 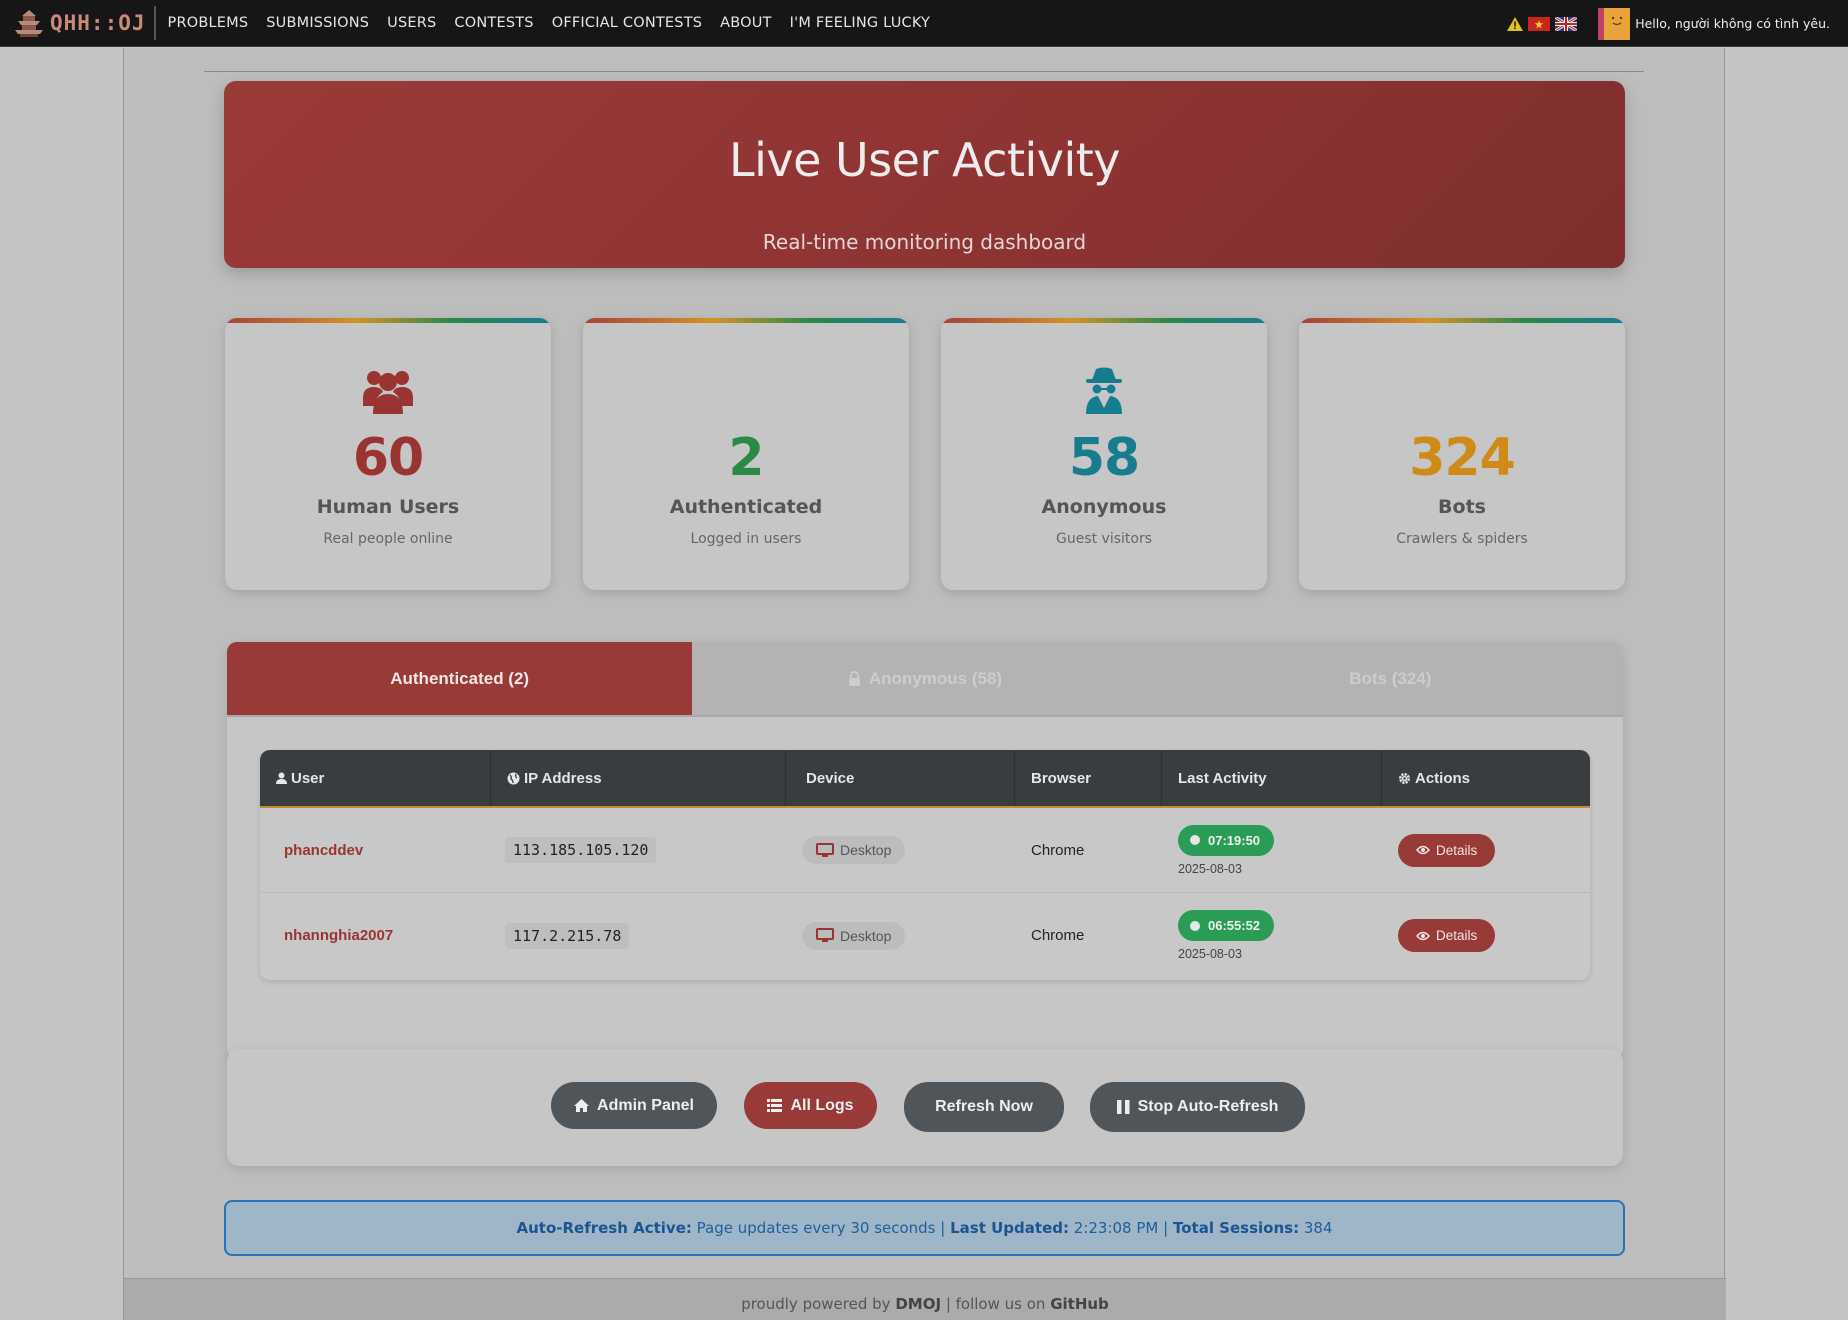 What do you see at coordinates (810, 1105) in the screenshot?
I see `all-logs-button: All Logs` at bounding box center [810, 1105].